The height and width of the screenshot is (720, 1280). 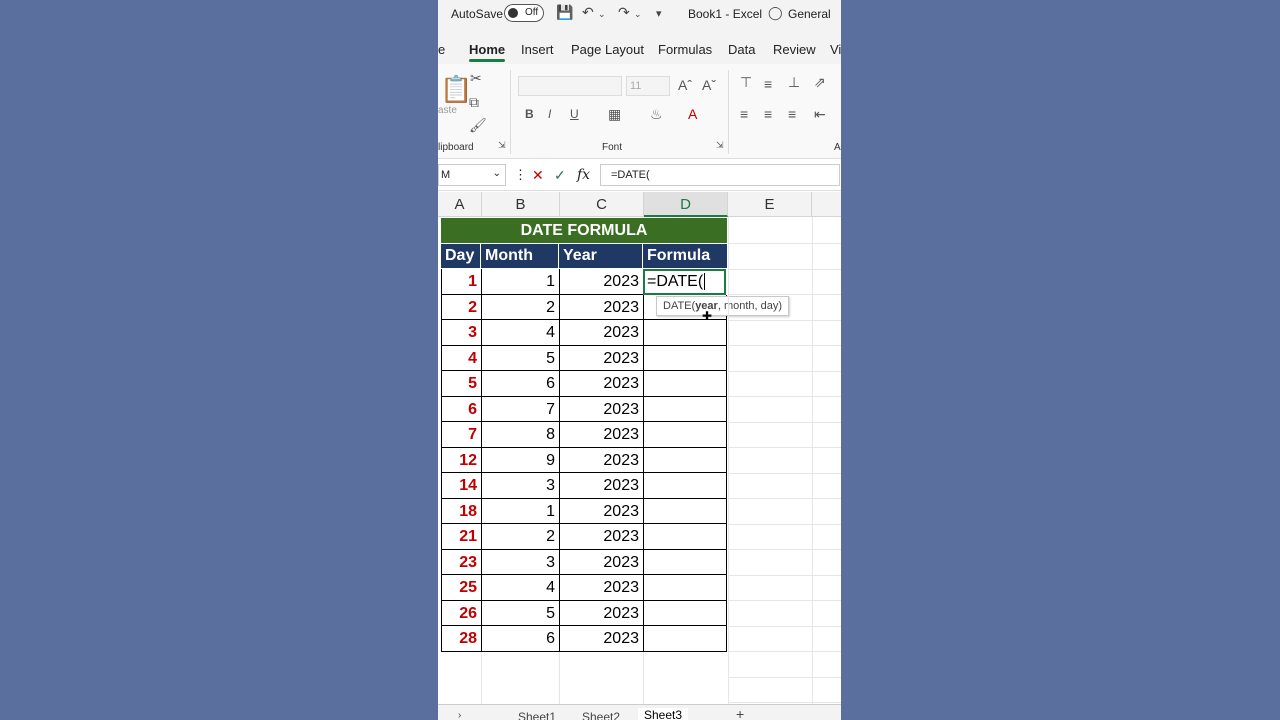 What do you see at coordinates (461, 562) in the screenshot?
I see `day-cell: 23` at bounding box center [461, 562].